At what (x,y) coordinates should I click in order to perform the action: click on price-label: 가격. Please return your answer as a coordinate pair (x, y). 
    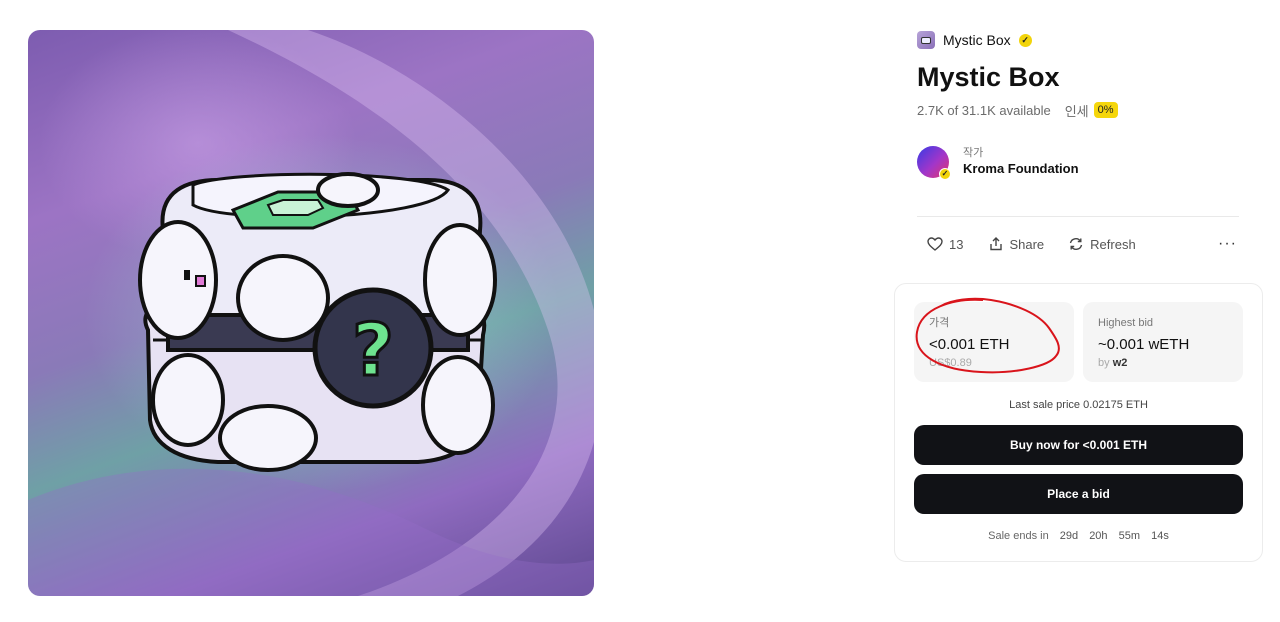
    Looking at the image, I should click on (939, 323).